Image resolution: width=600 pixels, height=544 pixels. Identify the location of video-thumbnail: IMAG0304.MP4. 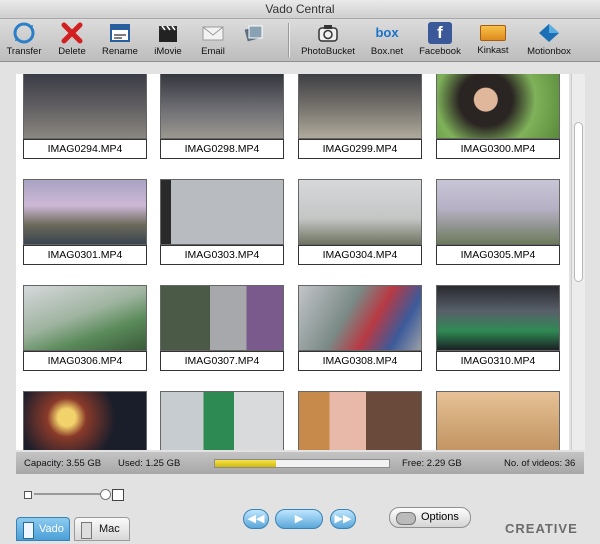
(360, 222).